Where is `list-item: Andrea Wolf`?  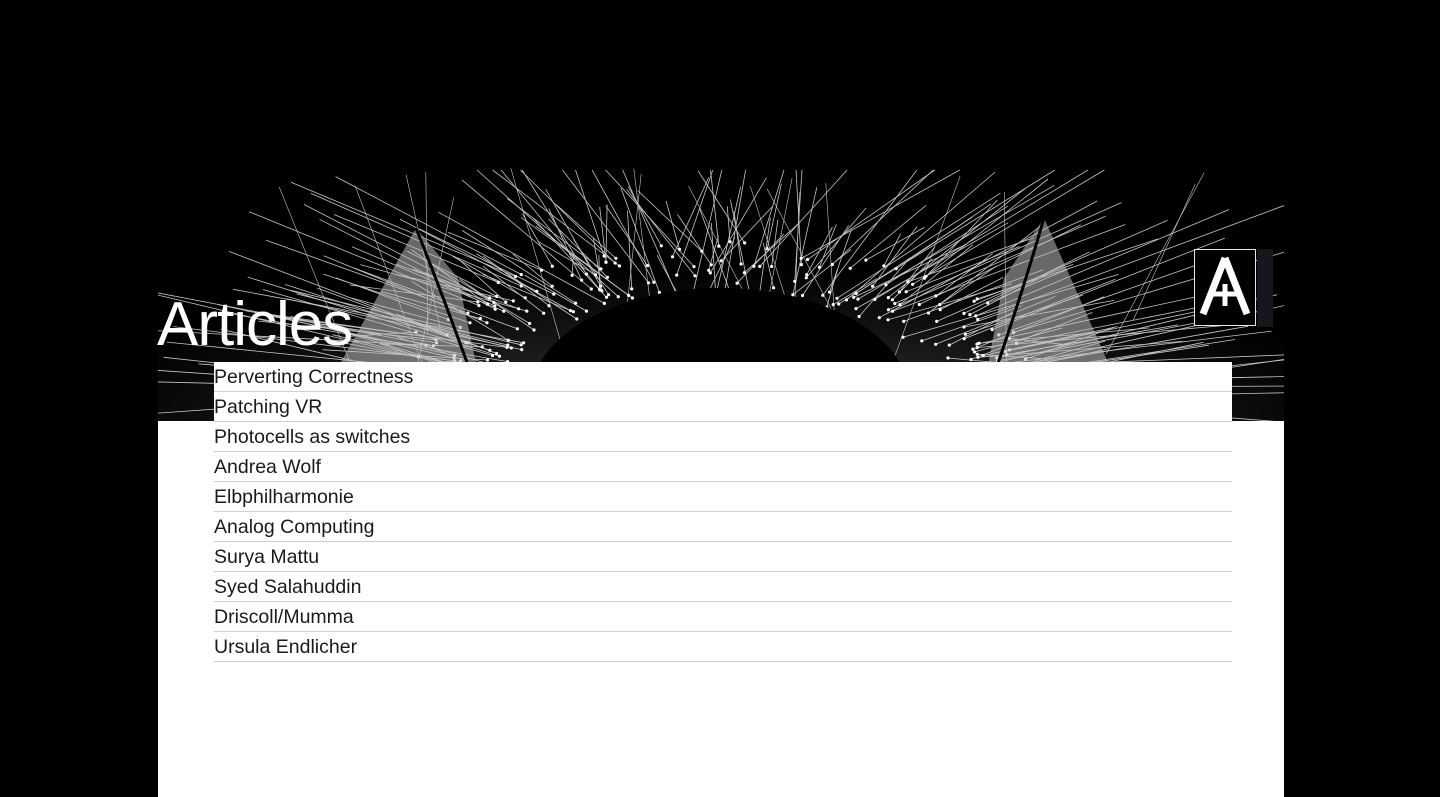 list-item: Andrea Wolf is located at coordinates (723, 467).